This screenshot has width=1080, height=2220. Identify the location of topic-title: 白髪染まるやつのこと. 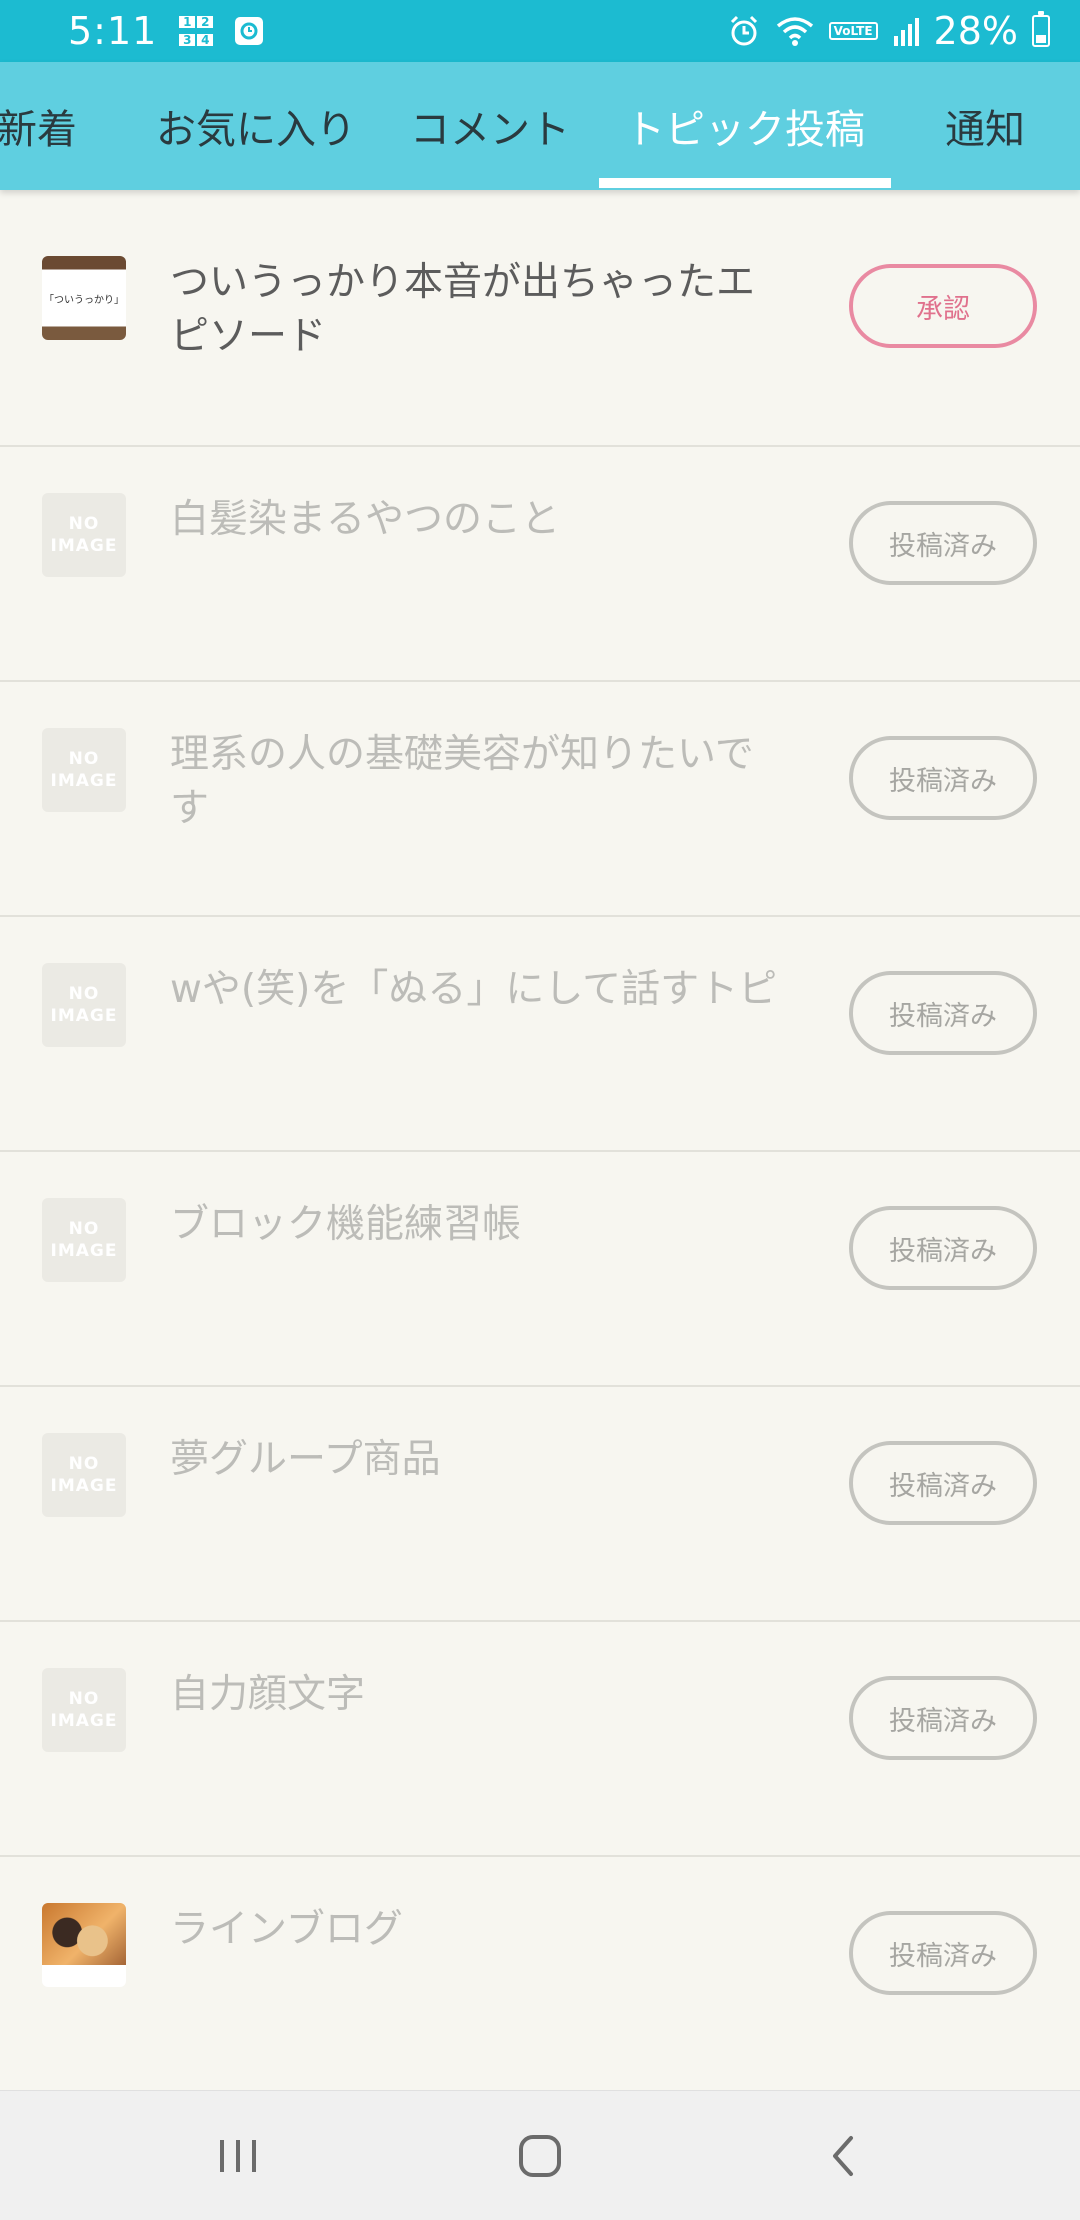
(365, 519).